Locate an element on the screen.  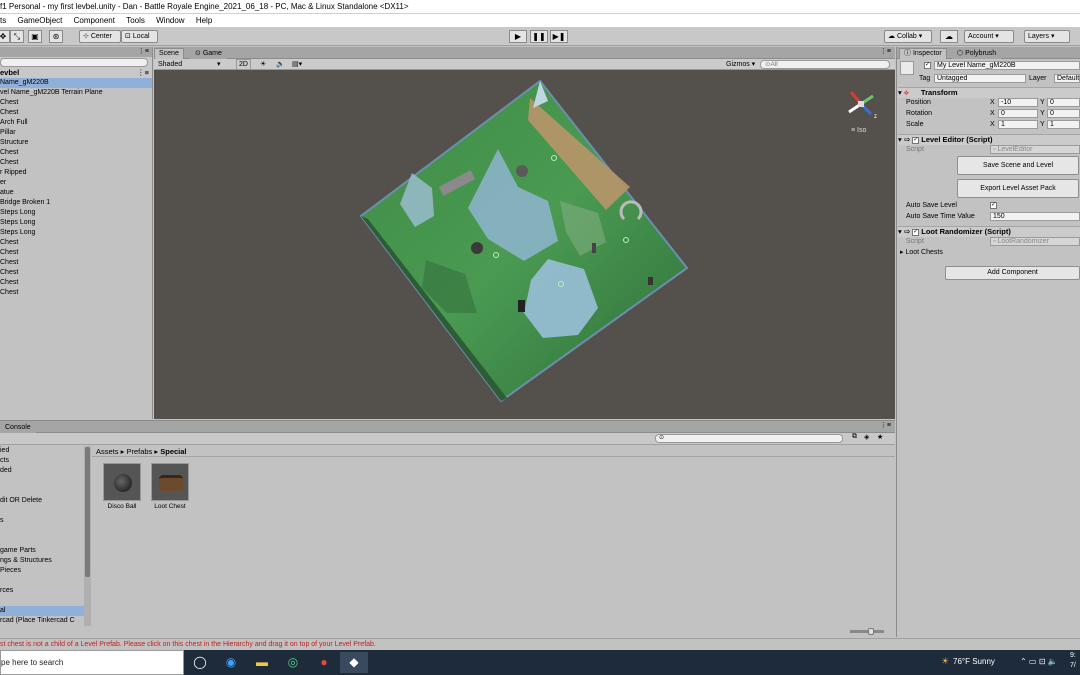
disco-ball-object is located at coordinates (477, 248).